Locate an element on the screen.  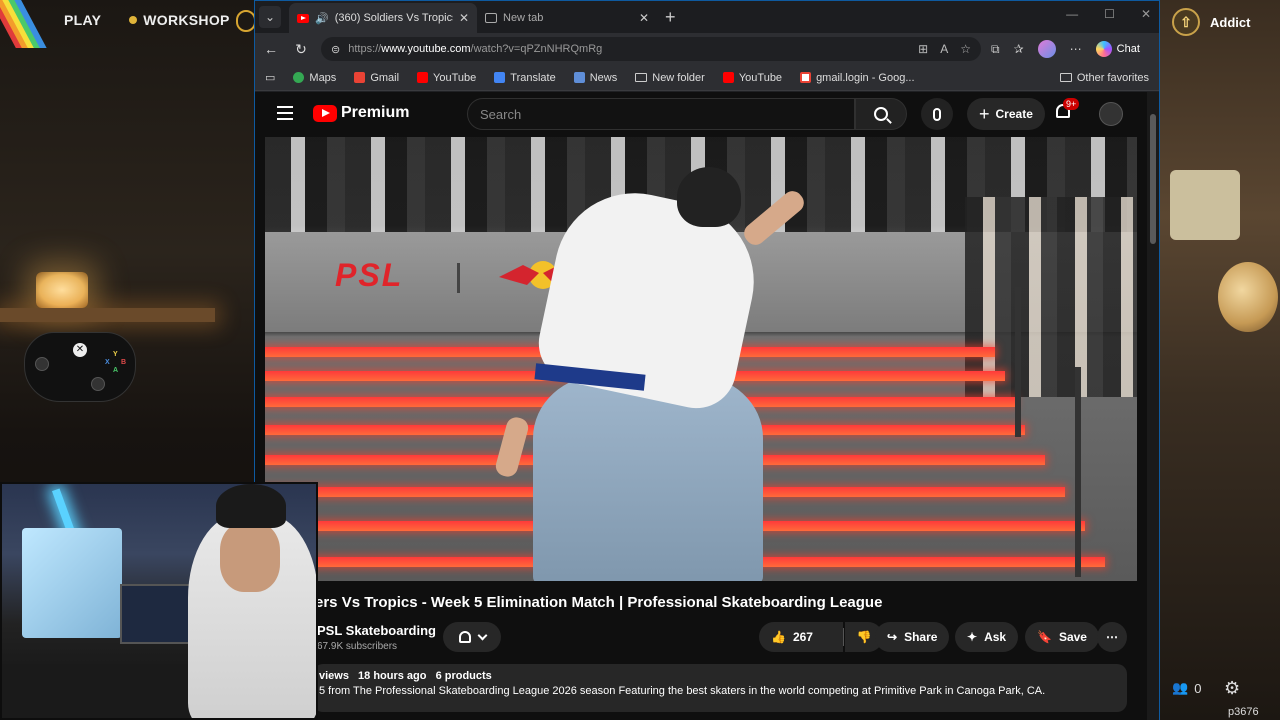
like-button: 👍 267 is located at coordinates (801, 637).